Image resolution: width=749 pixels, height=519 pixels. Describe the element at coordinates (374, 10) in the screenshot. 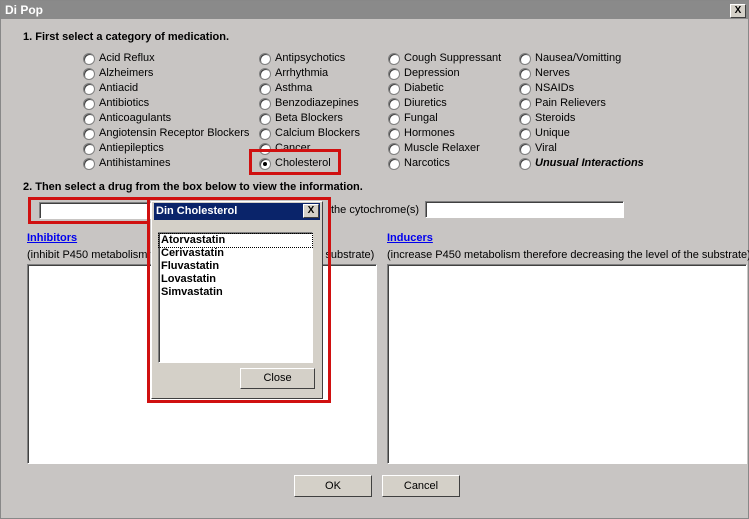

I see `title-bar: Di Pop` at that location.